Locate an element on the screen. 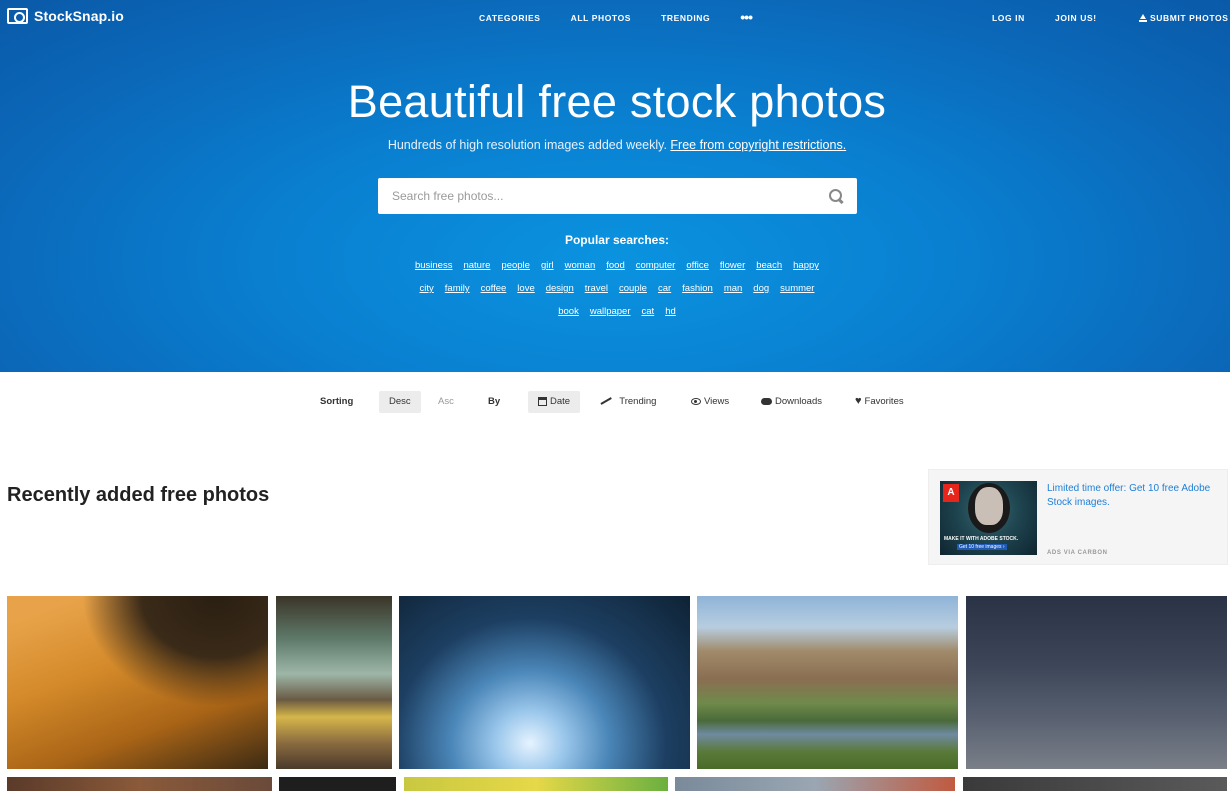 This screenshot has height=791, width=1230. popular-tag: design is located at coordinates (560, 288).